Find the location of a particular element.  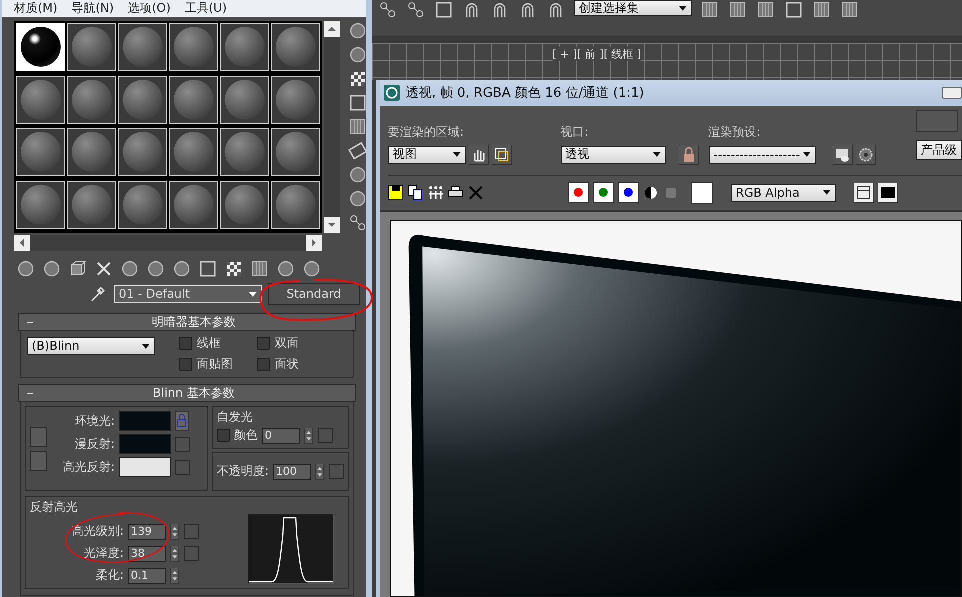

render-area-dropdown: 视图 is located at coordinates (427, 155).